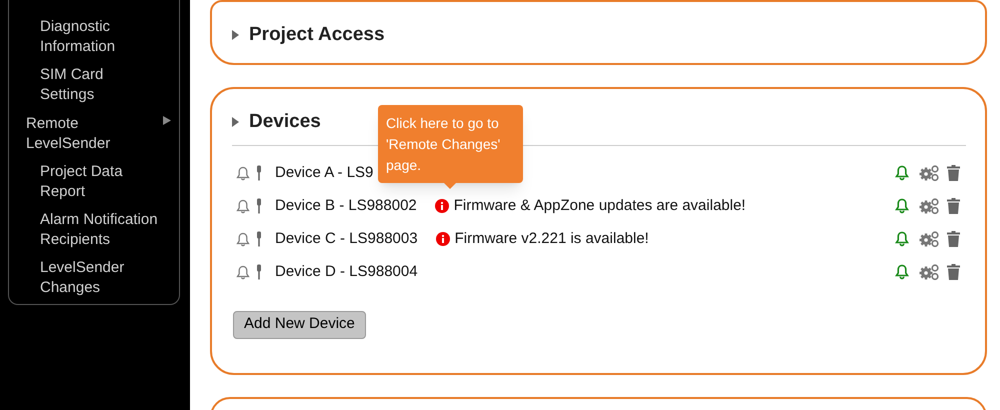 This screenshot has width=1000, height=410. What do you see at coordinates (346, 272) in the screenshot?
I see `device-name: Device D - LS988004` at bounding box center [346, 272].